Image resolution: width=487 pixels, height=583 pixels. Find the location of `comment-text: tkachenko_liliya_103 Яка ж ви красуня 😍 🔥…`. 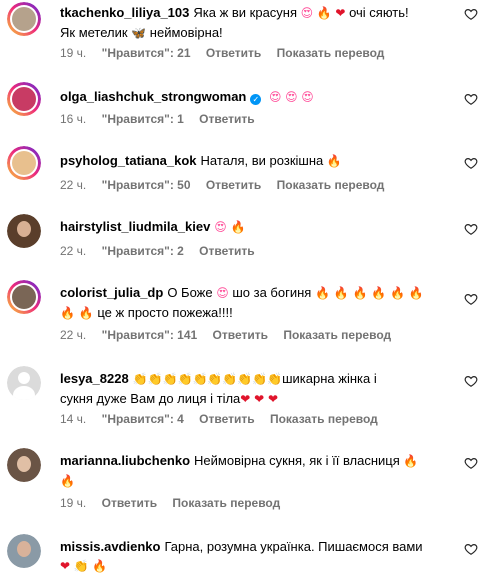

comment-text: tkachenko_liliya_103 Яка ж ви красуня 😍 🔥… is located at coordinates (234, 22).